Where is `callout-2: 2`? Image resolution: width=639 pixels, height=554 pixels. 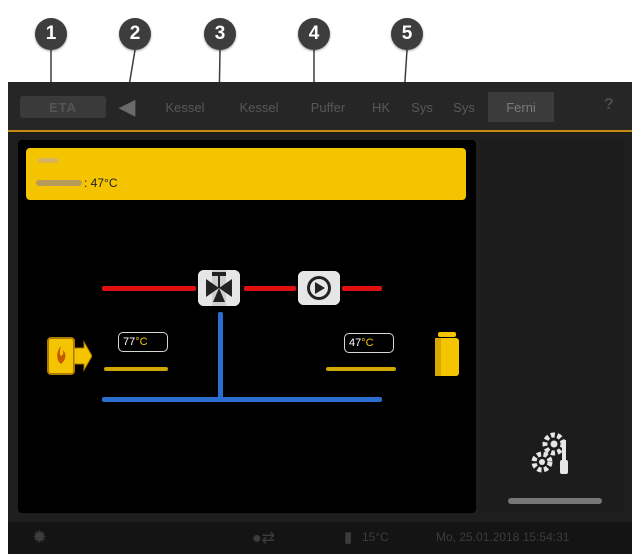
callout-2: 2 is located at coordinates (135, 34).